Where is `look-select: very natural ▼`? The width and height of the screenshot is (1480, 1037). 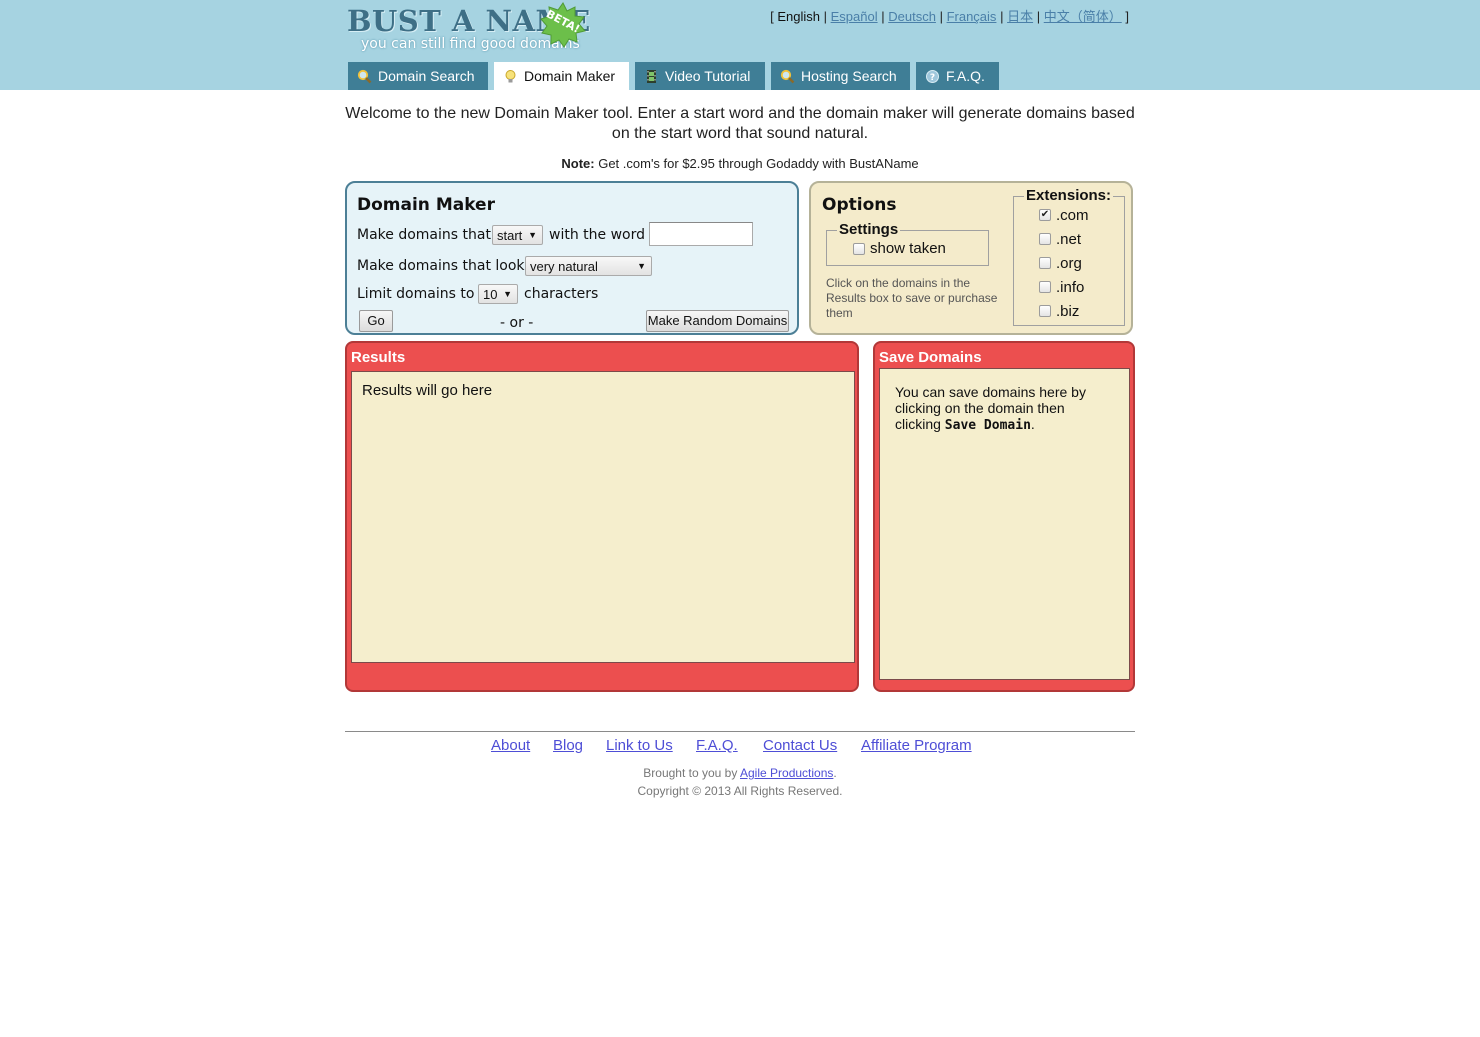
look-select: very natural ▼ is located at coordinates (588, 266).